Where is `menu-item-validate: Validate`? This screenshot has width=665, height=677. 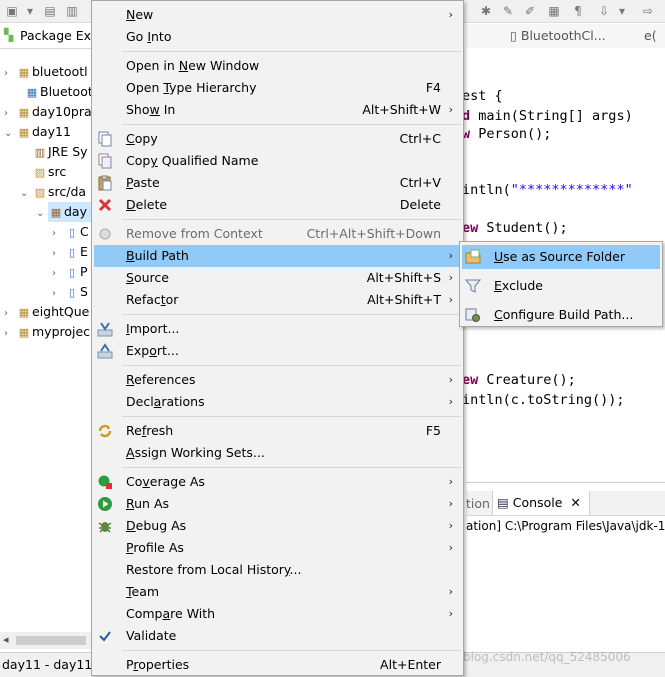
menu-item-validate: Validate is located at coordinates (277, 636).